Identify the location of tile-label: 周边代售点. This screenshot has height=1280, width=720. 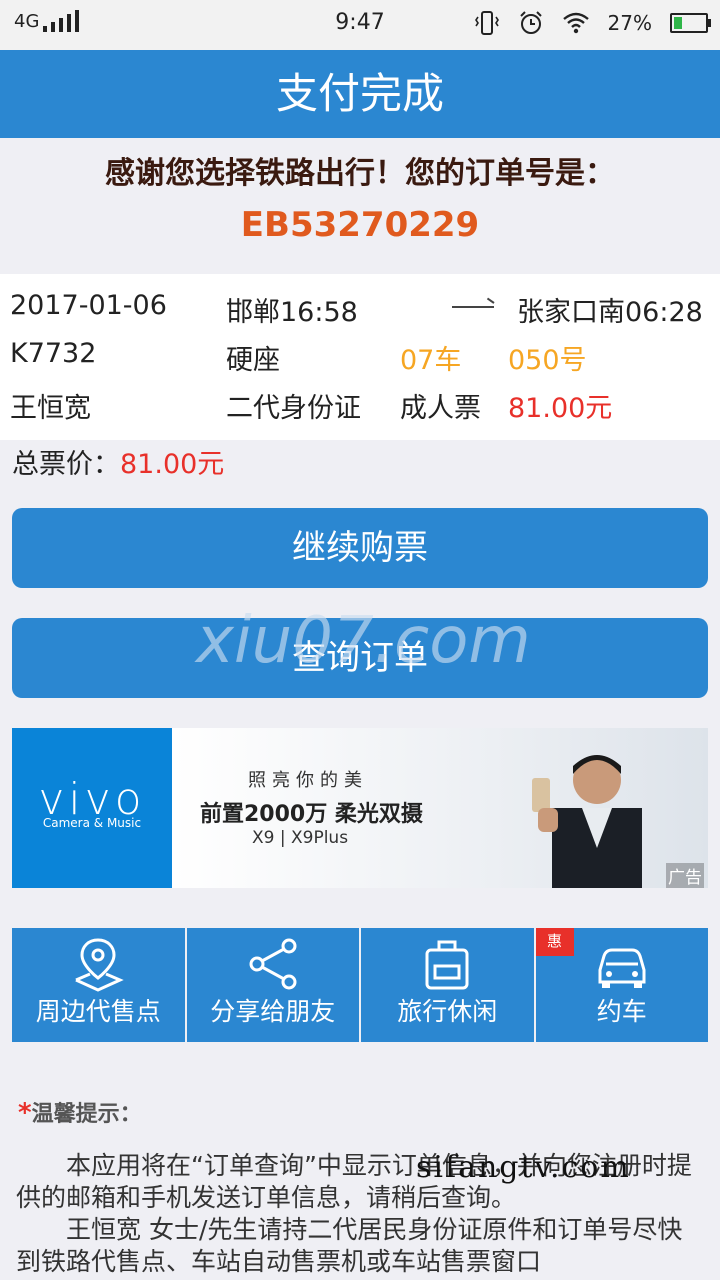
(98, 1011).